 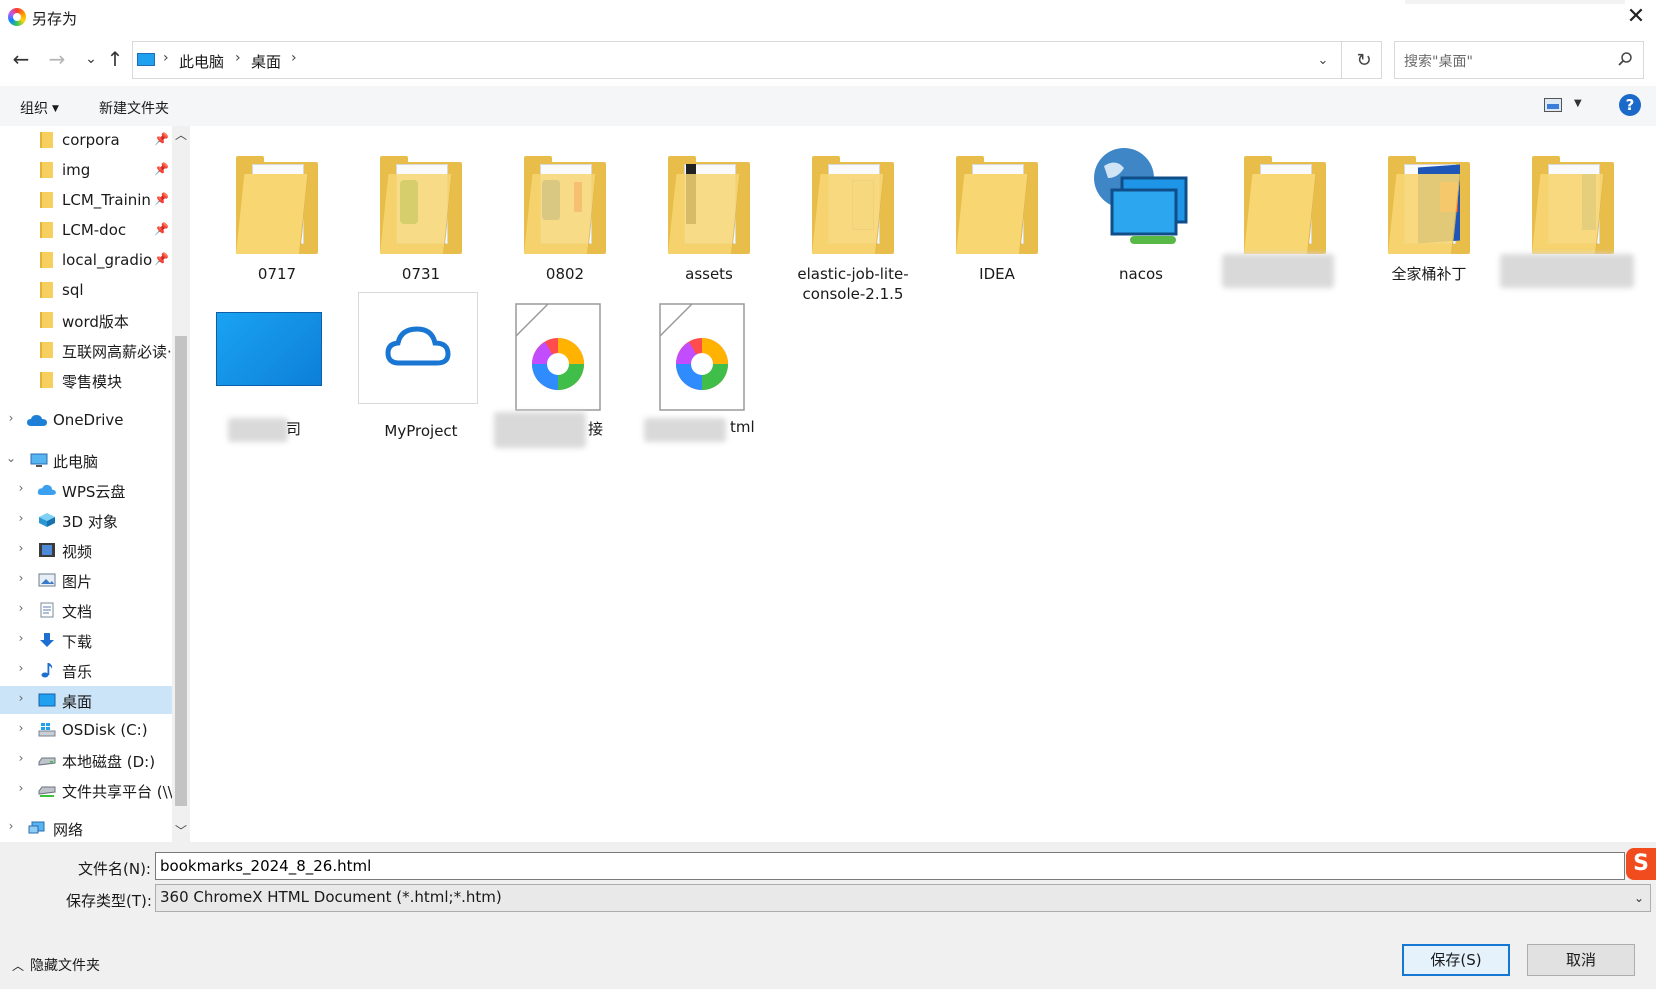 I want to click on sogou-ime-icon: S, so click(x=1641, y=864).